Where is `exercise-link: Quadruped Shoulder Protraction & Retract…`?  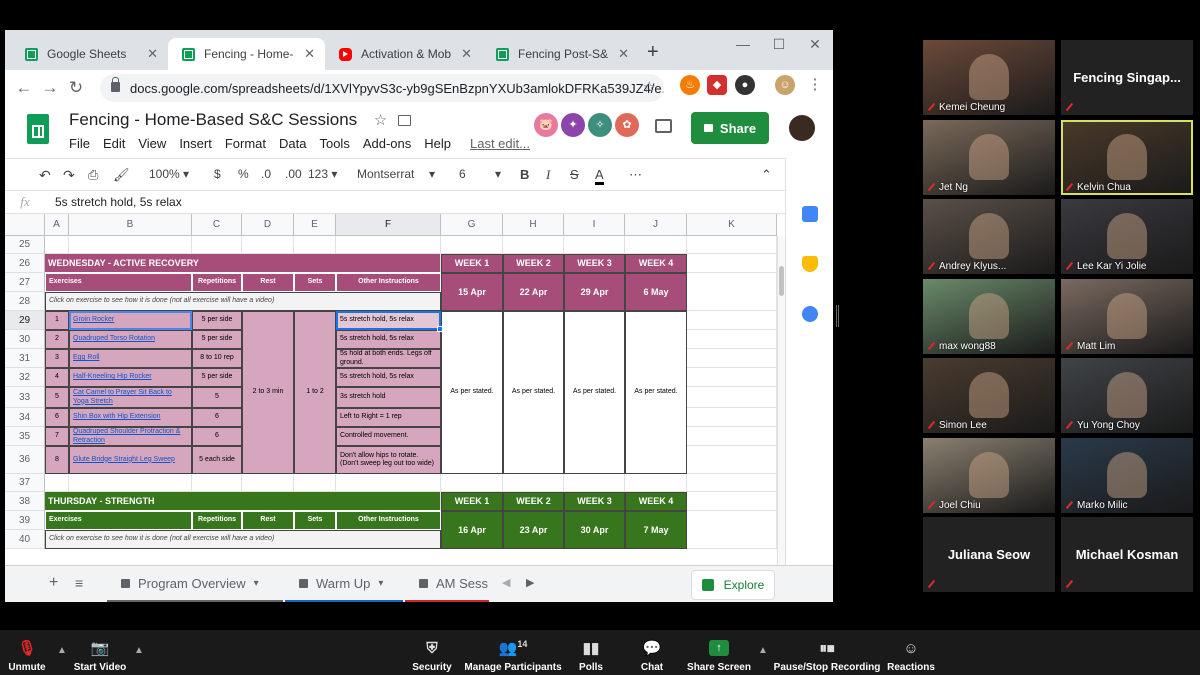 exercise-link: Quadruped Shoulder Protraction & Retract… is located at coordinates (130, 436).